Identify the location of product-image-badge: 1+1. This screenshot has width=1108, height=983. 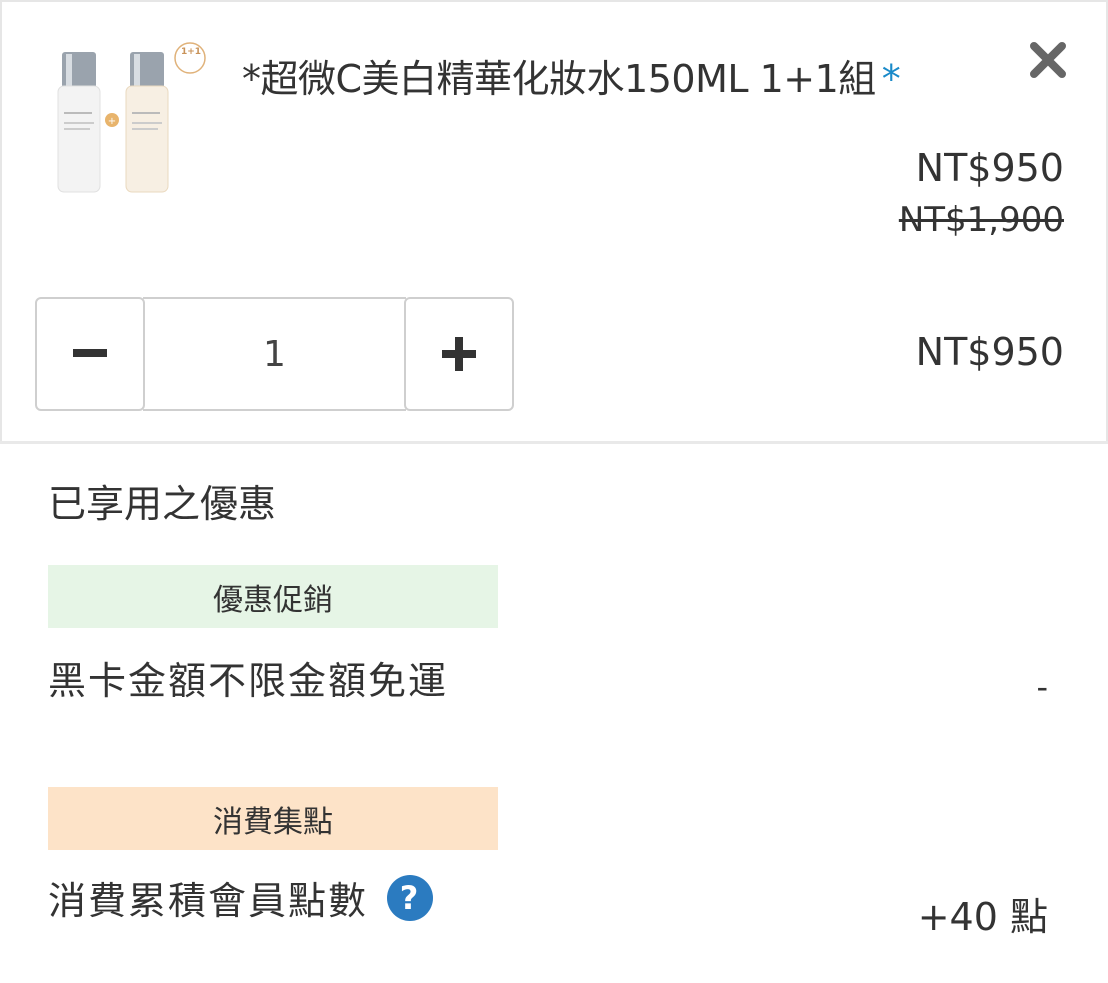
(191, 52).